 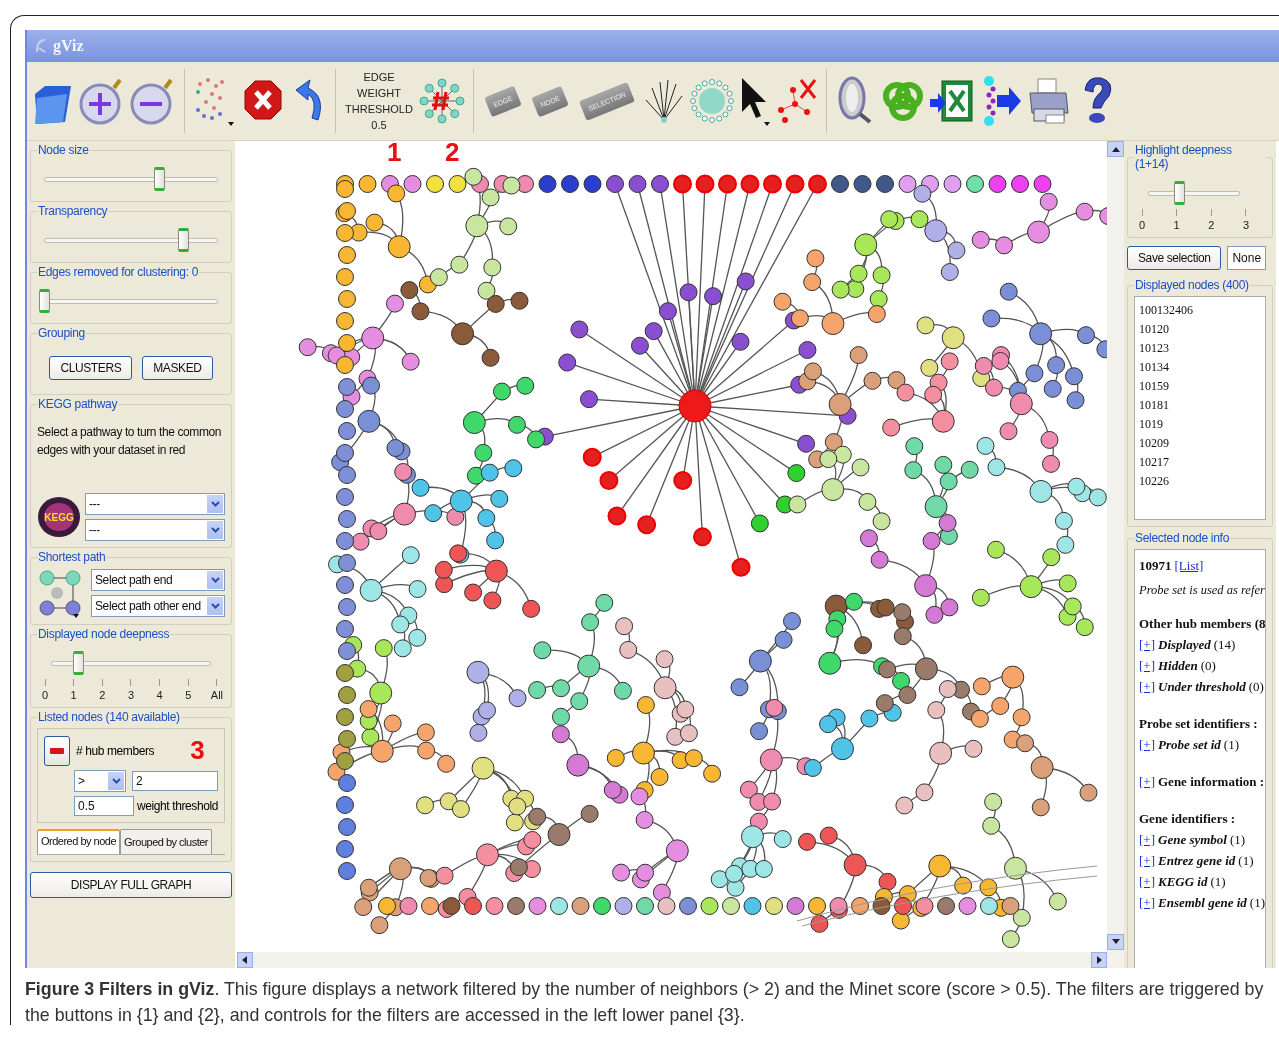 What do you see at coordinates (130, 441) in the screenshot?
I see `pathway-description: Select a pathway to turn the common edges with your dataset in red` at bounding box center [130, 441].